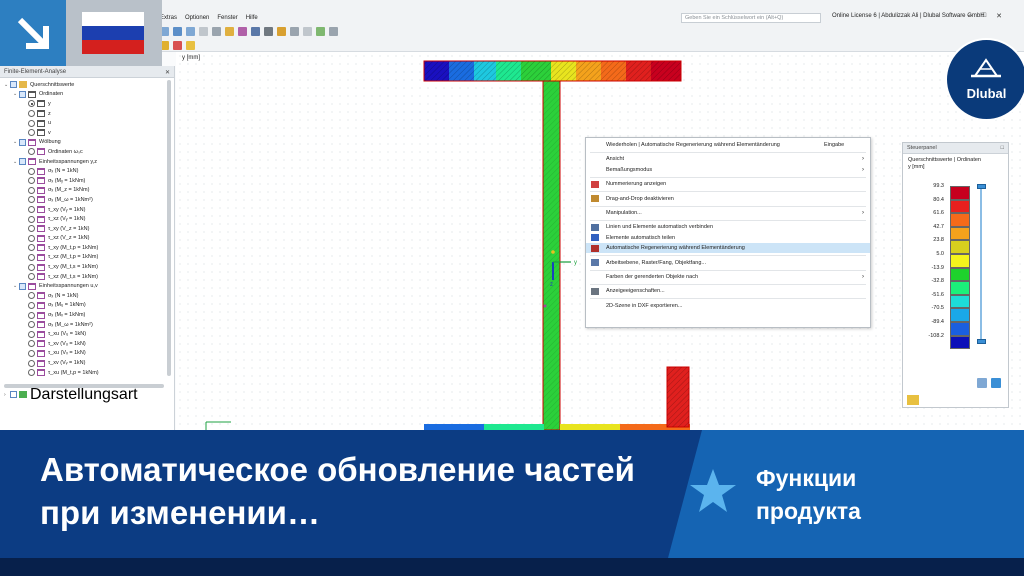 The height and width of the screenshot is (576, 1024). Describe the element at coordinates (197, 18) in the screenshot. I see `menu-optionen: Optionen` at that location.